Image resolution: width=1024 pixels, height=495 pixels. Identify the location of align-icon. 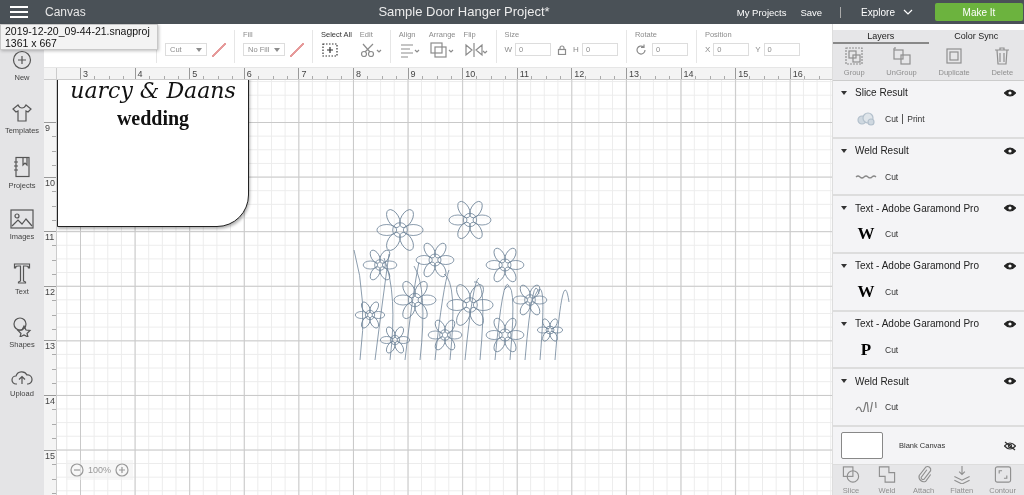
(409, 49).